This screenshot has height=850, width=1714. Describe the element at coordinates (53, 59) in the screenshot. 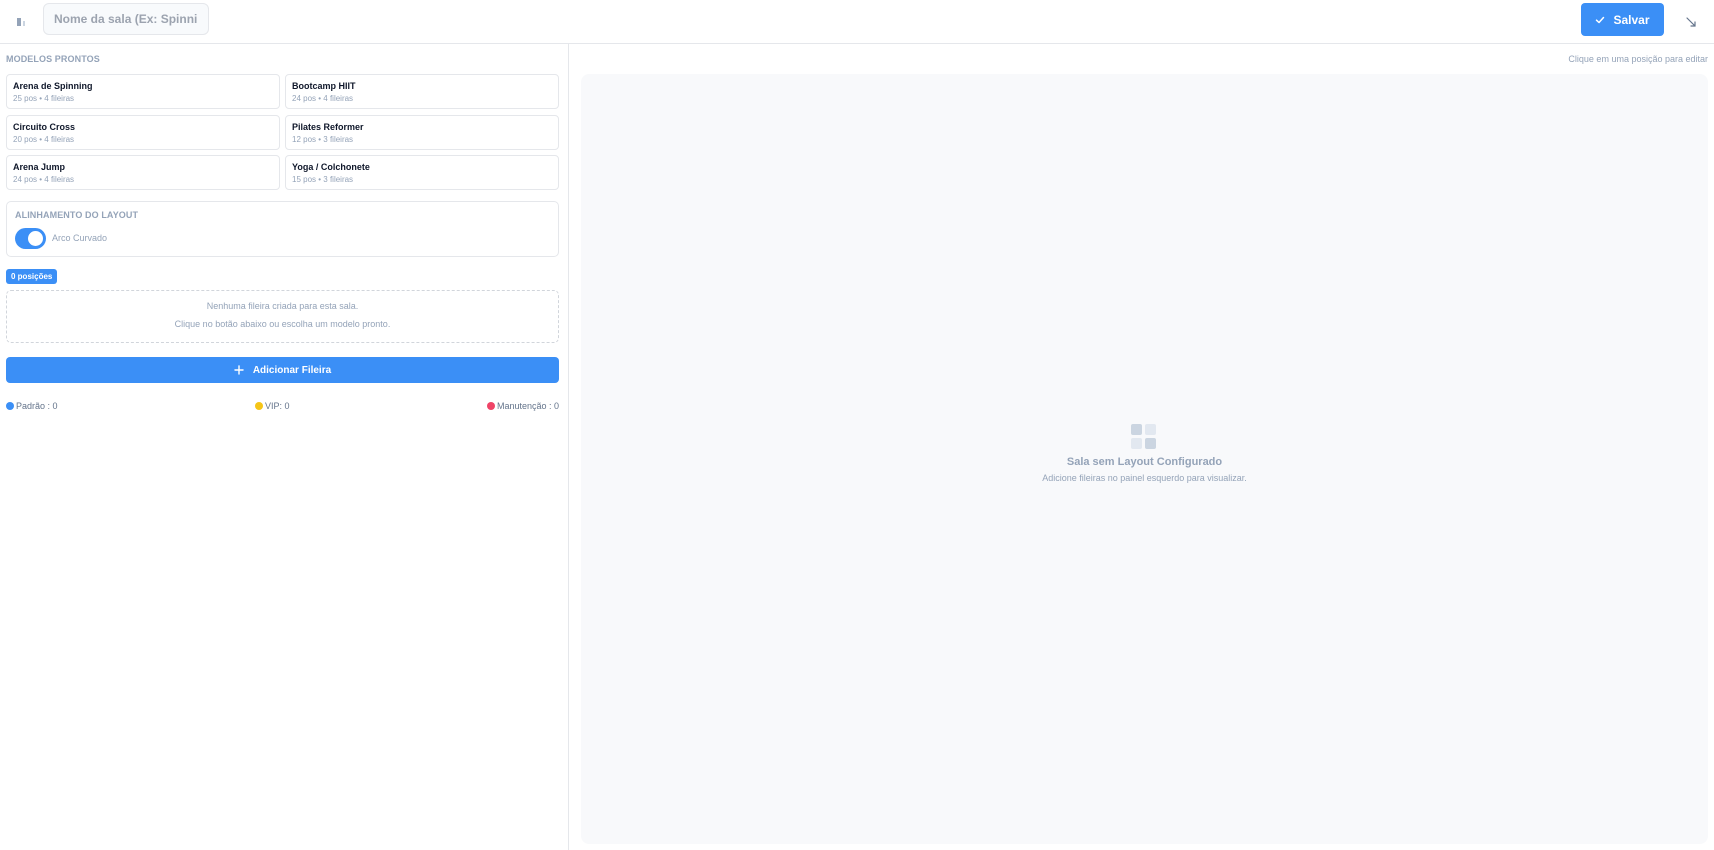

I see `templates-section-title: MODELOS PRONTOS` at that location.